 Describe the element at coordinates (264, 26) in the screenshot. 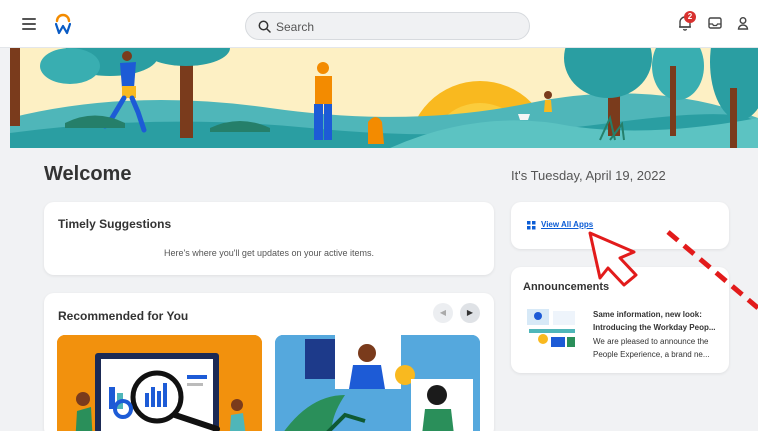

I see `search-icon` at that location.